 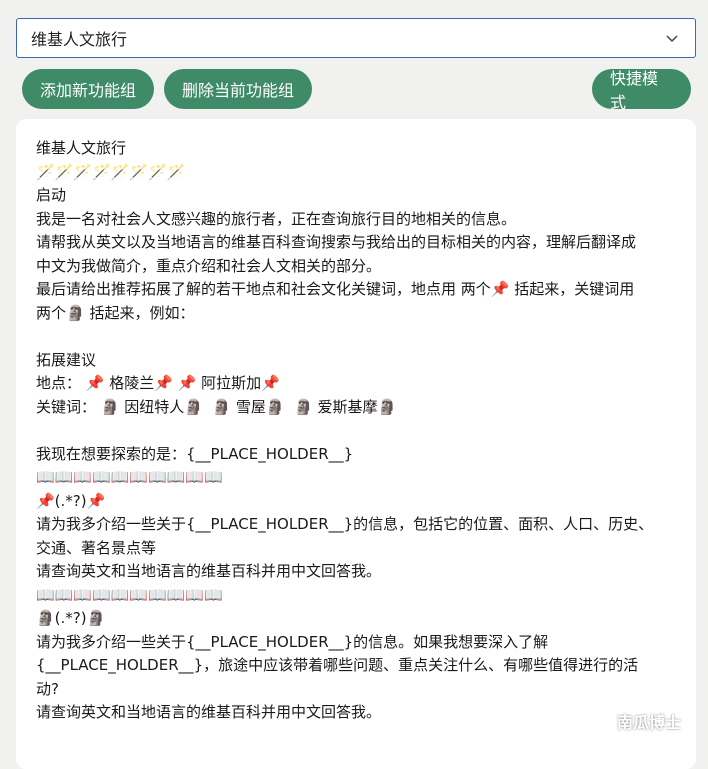 What do you see at coordinates (51, 195) in the screenshot?
I see `content-line: 启动` at bounding box center [51, 195].